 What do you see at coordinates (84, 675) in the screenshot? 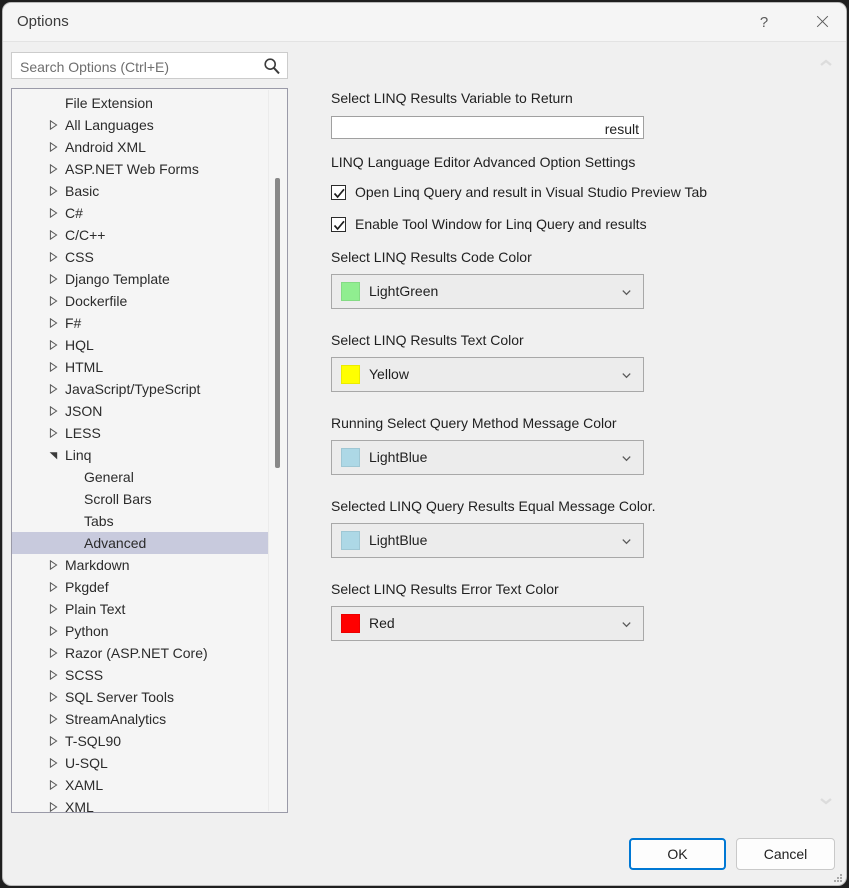
I see `tree-item-label: SCSS` at bounding box center [84, 675].